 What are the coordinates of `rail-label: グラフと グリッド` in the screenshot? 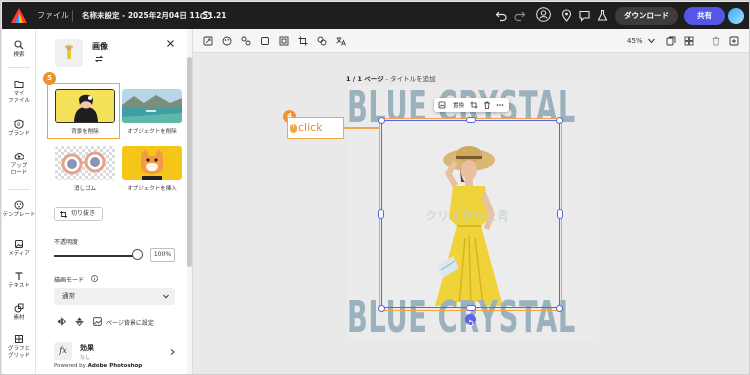 It's located at (18, 352).